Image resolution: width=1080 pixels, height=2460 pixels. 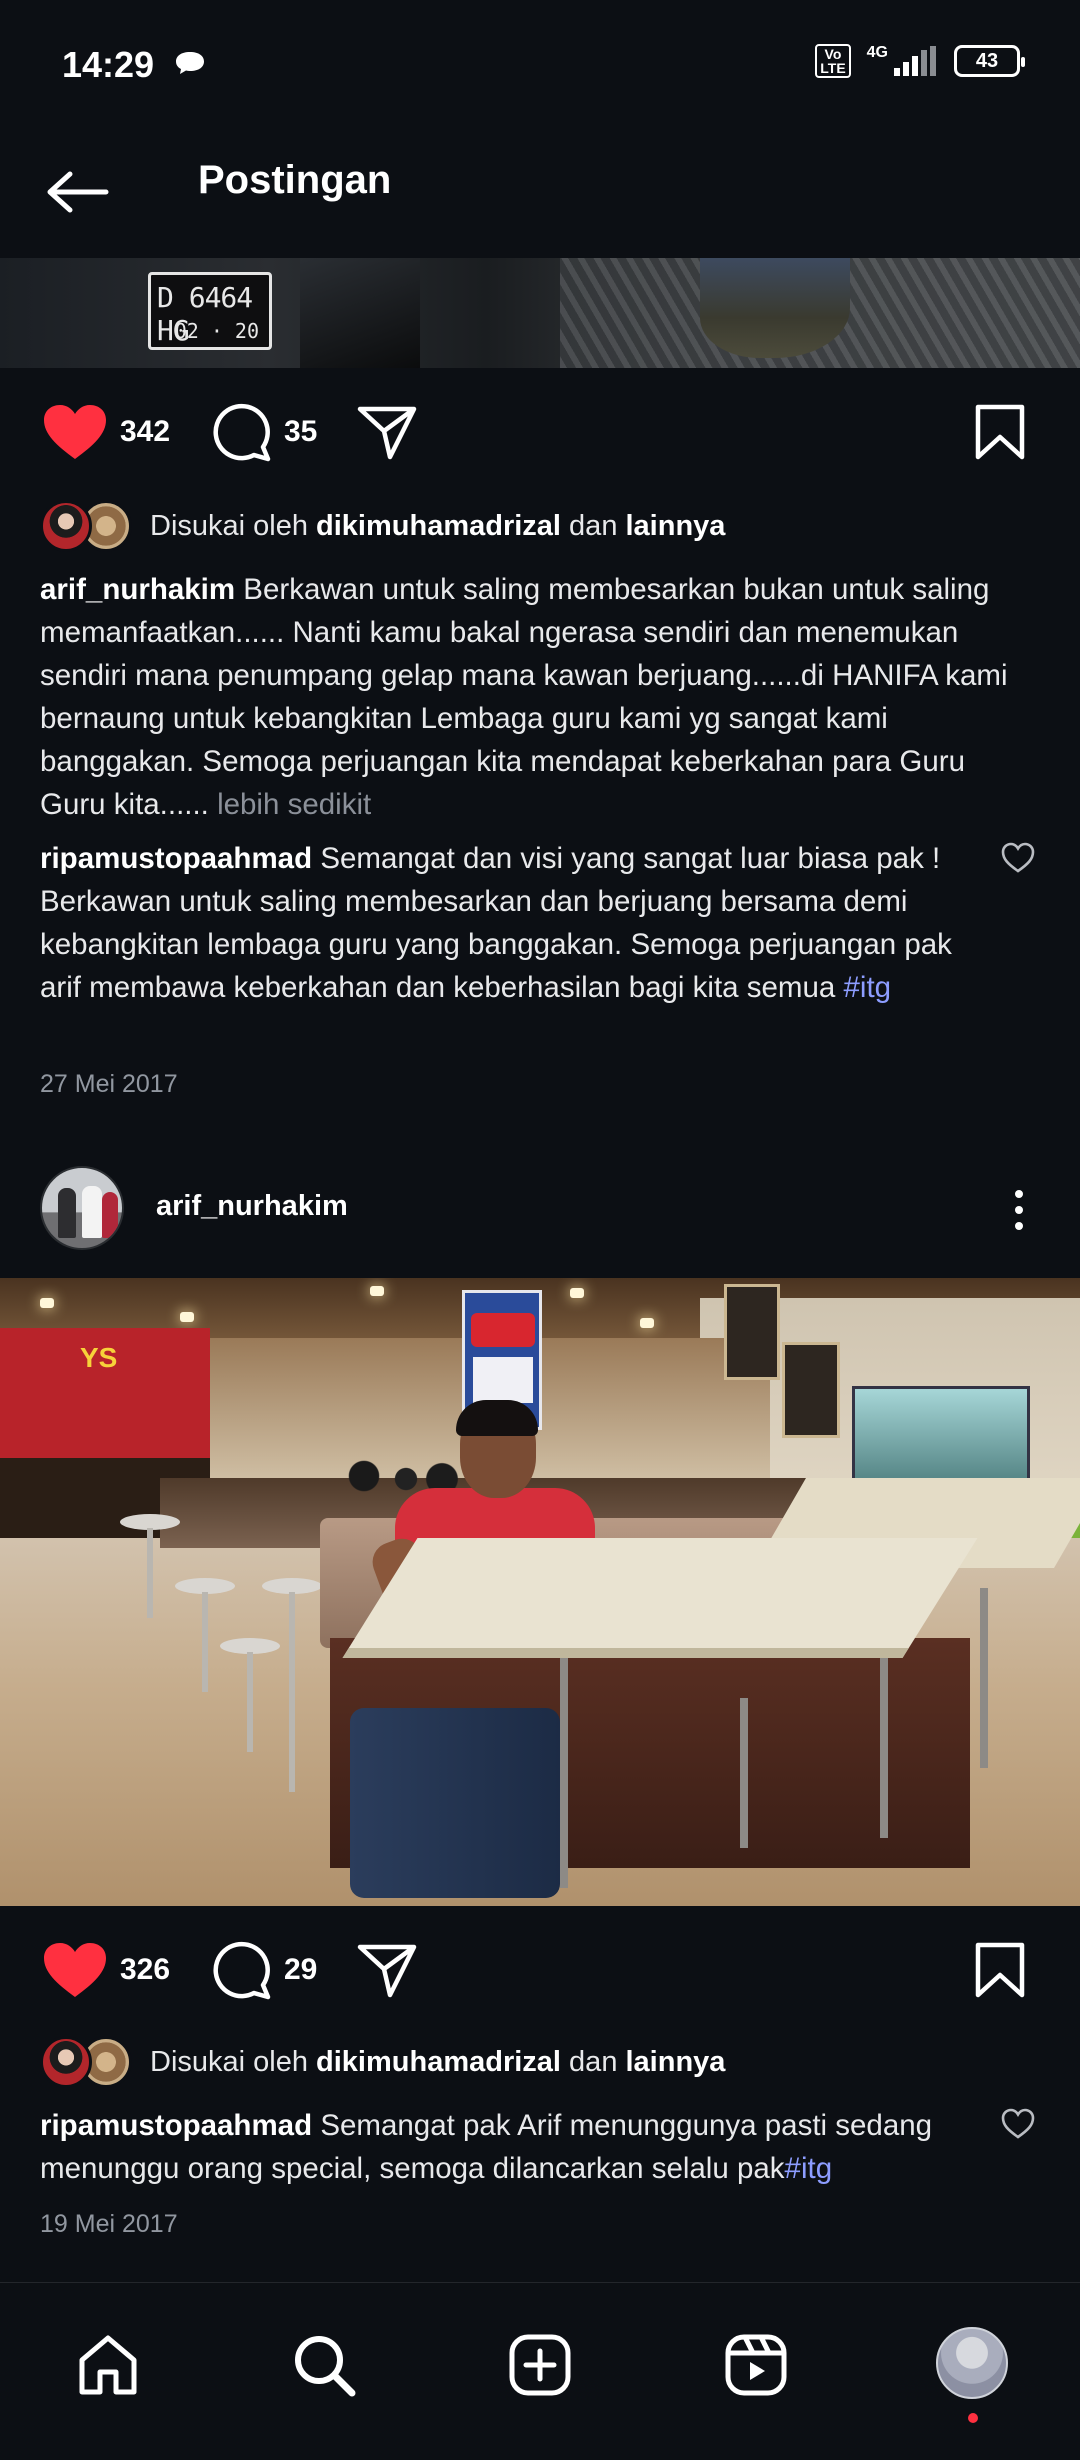 What do you see at coordinates (137, 589) in the screenshot?
I see `caption-username: arif_nurhakim` at bounding box center [137, 589].